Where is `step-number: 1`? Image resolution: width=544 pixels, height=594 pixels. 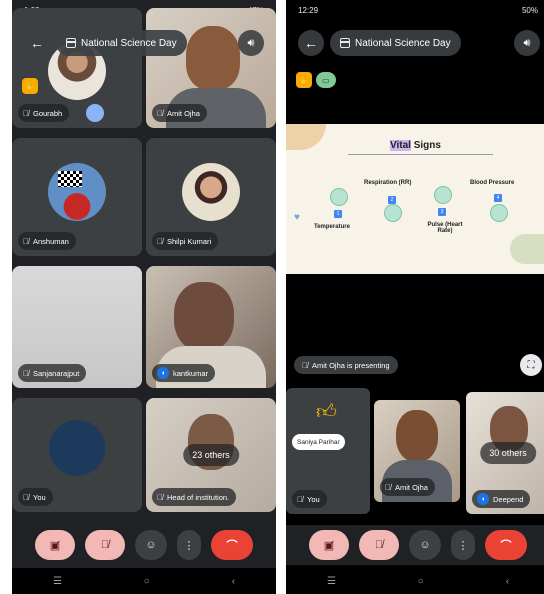 step-number: 1 is located at coordinates (338, 214).